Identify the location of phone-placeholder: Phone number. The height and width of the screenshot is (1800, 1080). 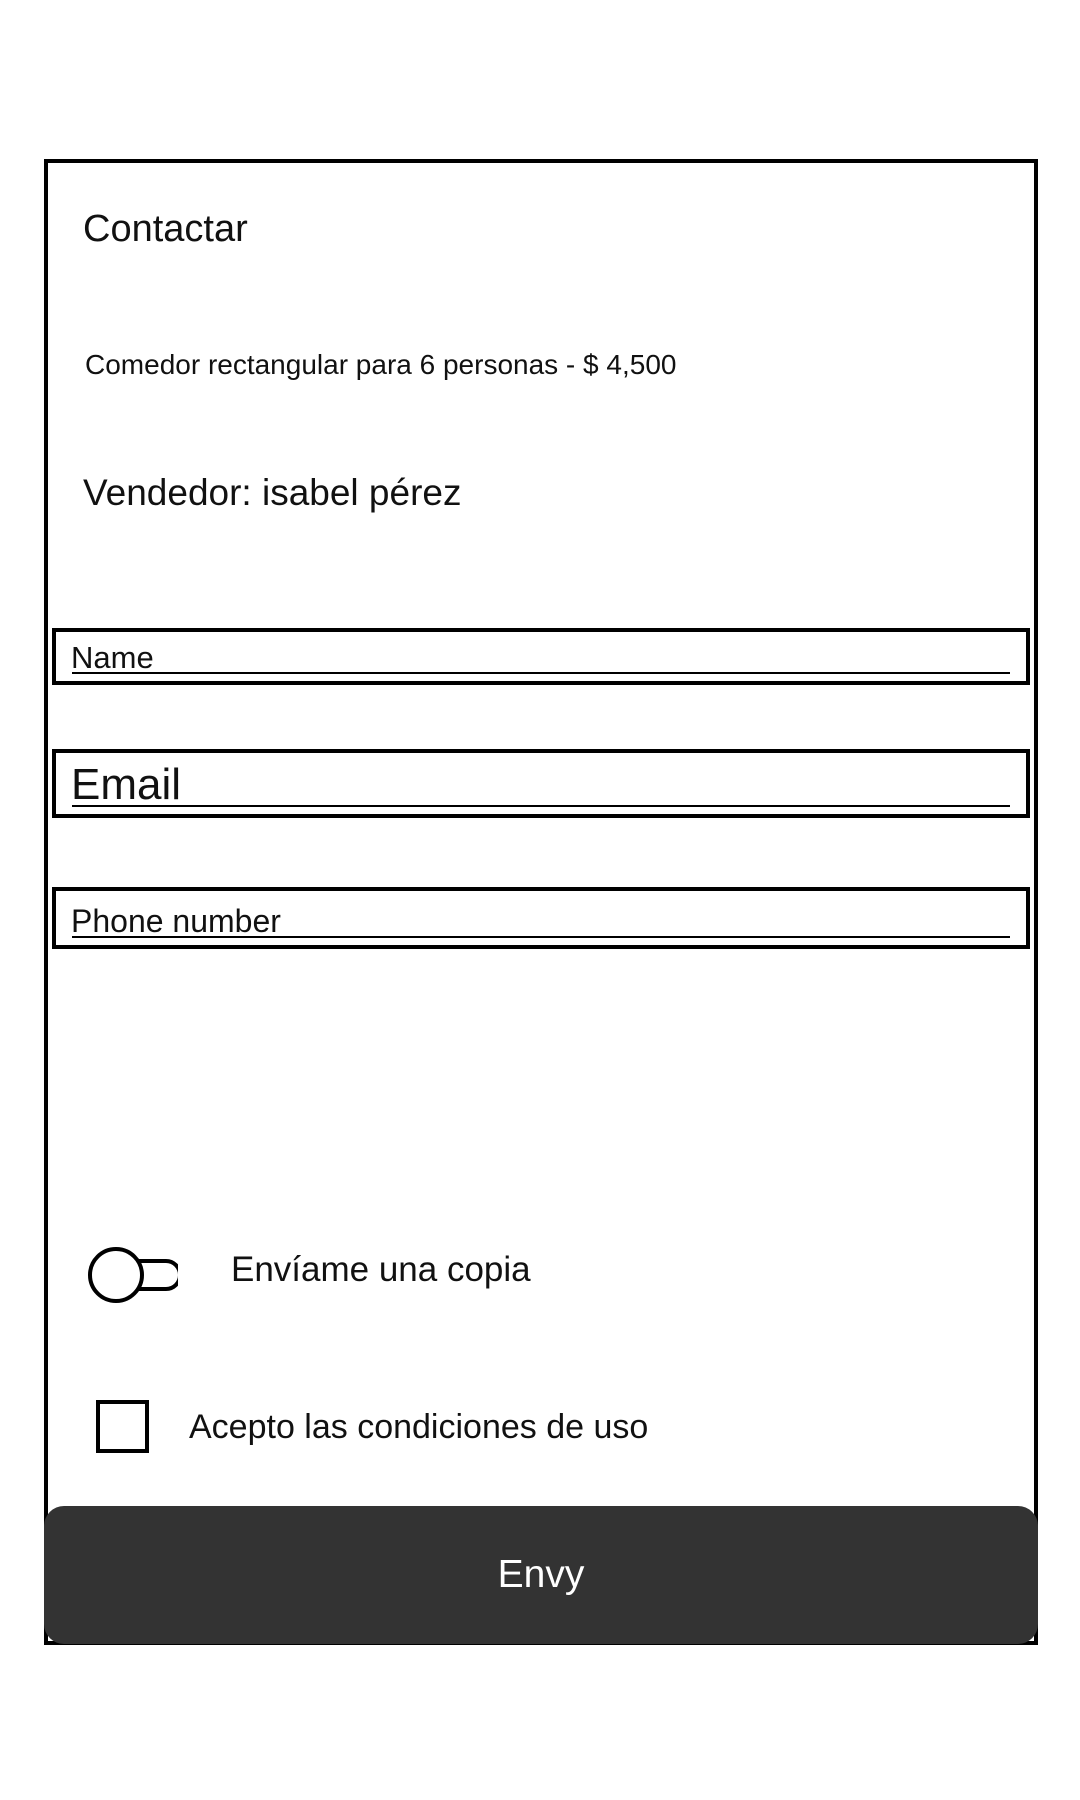
(176, 921).